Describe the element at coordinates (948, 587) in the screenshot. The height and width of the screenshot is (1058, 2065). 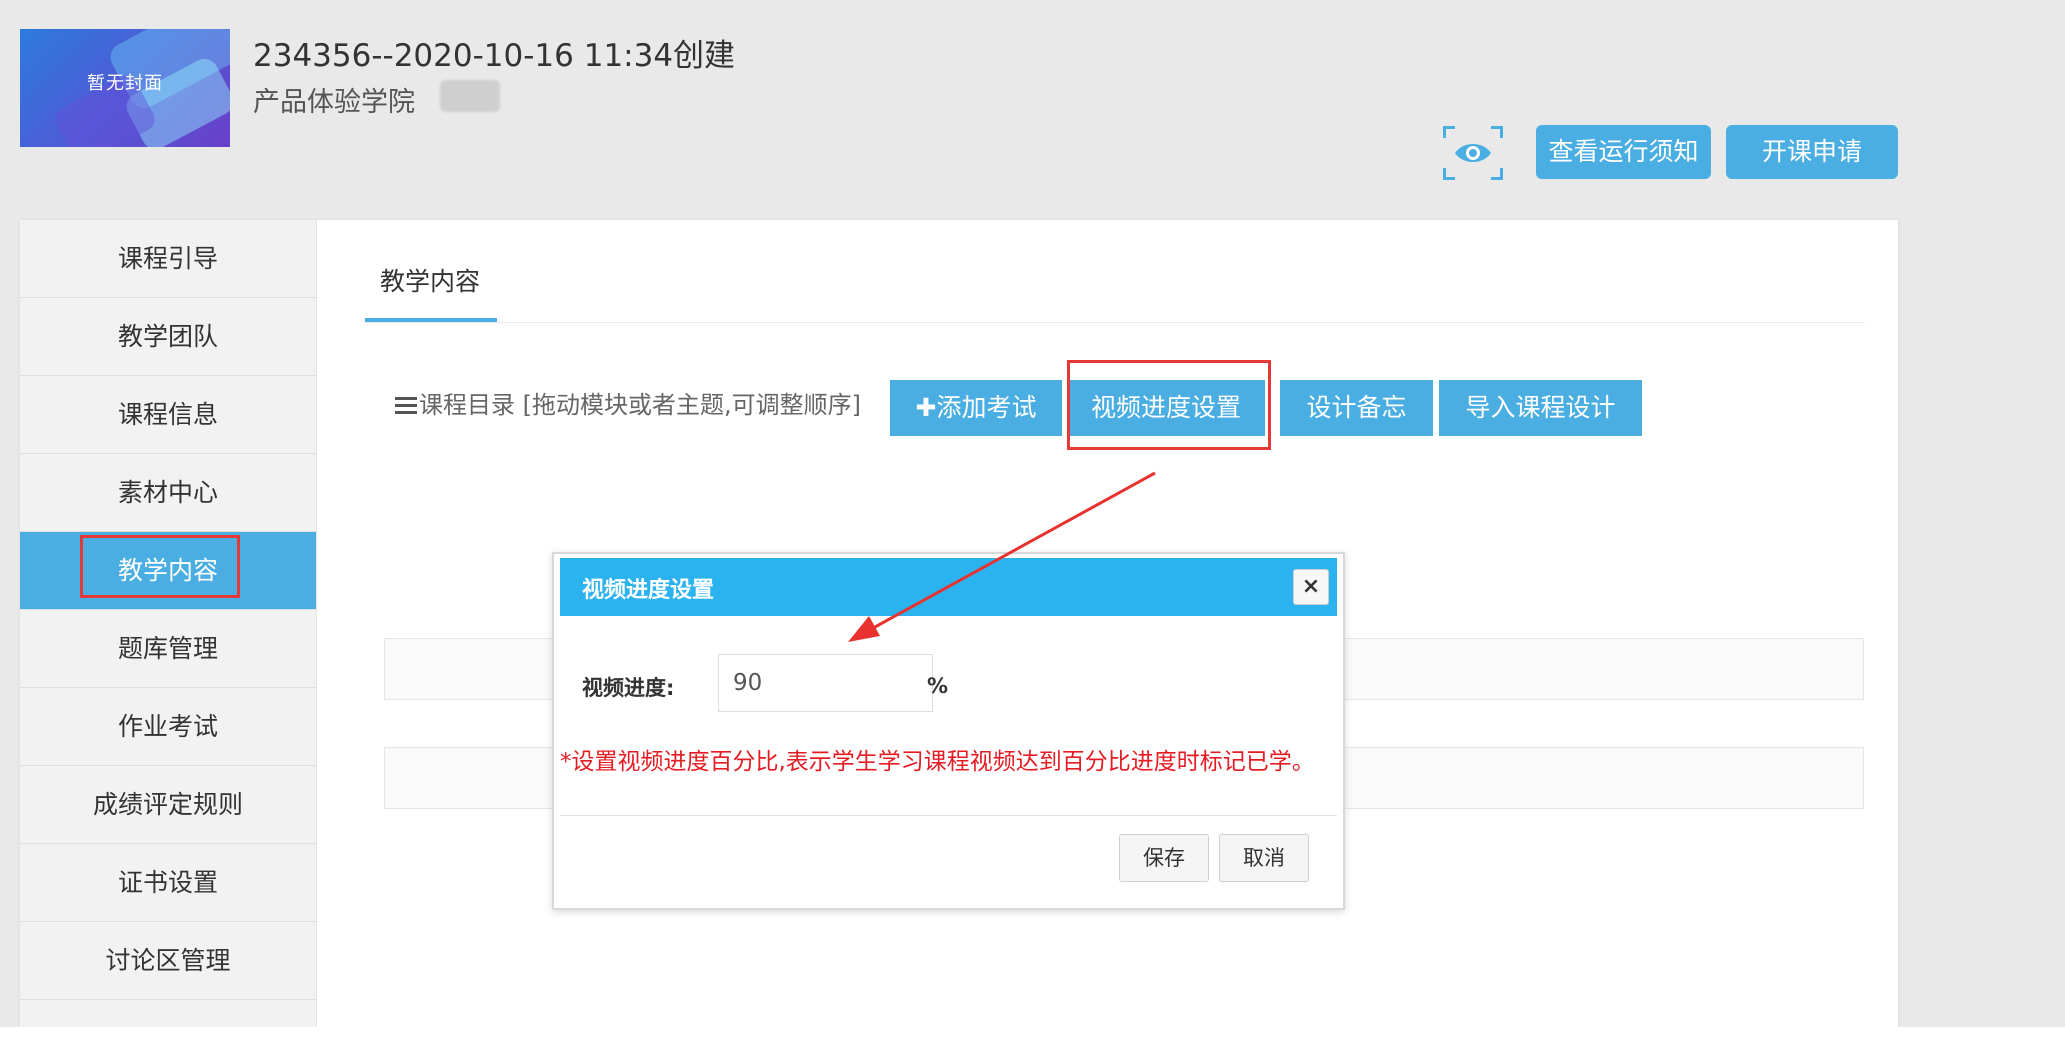
I see `dialog-header: 视频进度设置 ×` at that location.